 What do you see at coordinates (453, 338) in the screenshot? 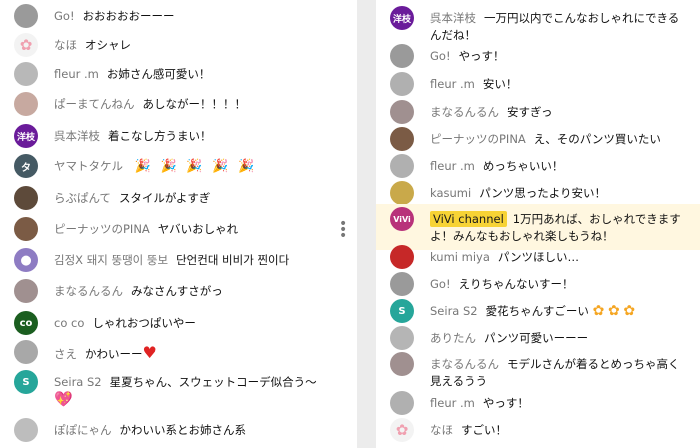
I see `author-name: ありたん` at bounding box center [453, 338].